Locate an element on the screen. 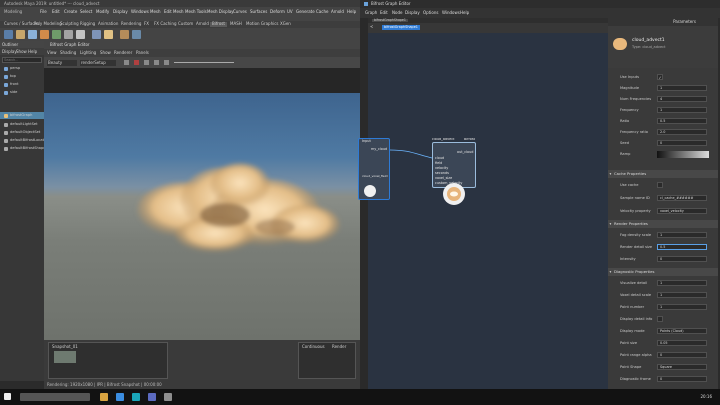 The image size is (720, 405). menu-file: File is located at coordinates (43, 12).